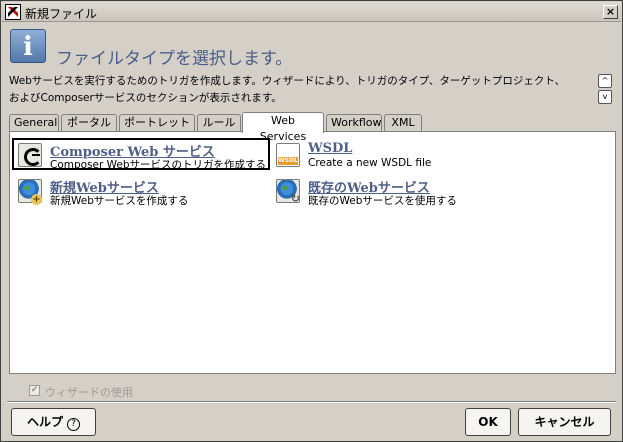 The width and height of the screenshot is (623, 442). I want to click on help-icon: ?, so click(73, 424).